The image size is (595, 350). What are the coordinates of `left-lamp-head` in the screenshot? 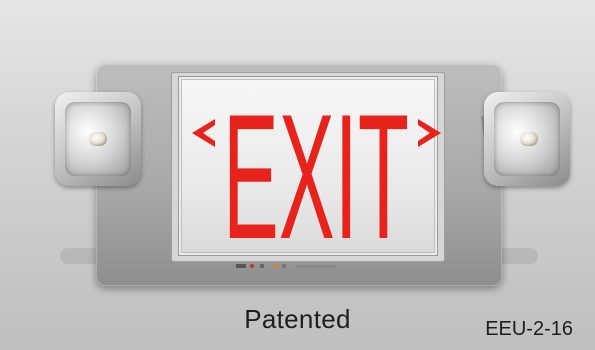 It's located at (98, 139).